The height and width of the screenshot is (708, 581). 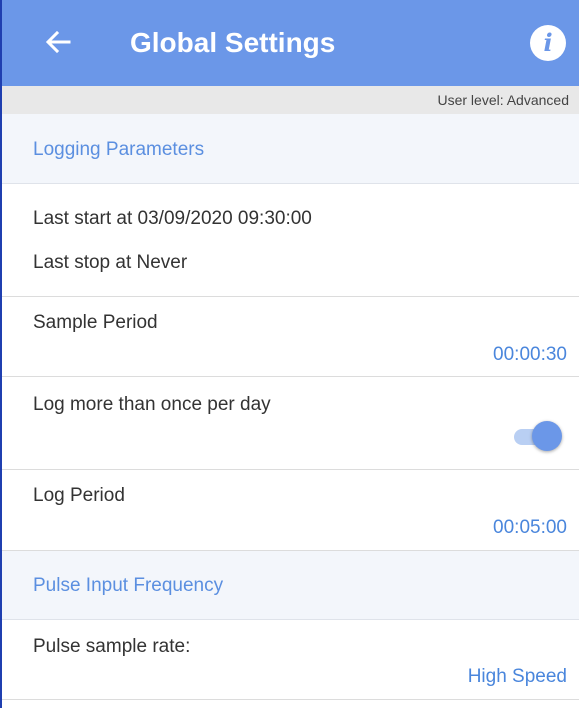 What do you see at coordinates (517, 677) in the screenshot?
I see `pulse-sample-rate-value: High Speed` at bounding box center [517, 677].